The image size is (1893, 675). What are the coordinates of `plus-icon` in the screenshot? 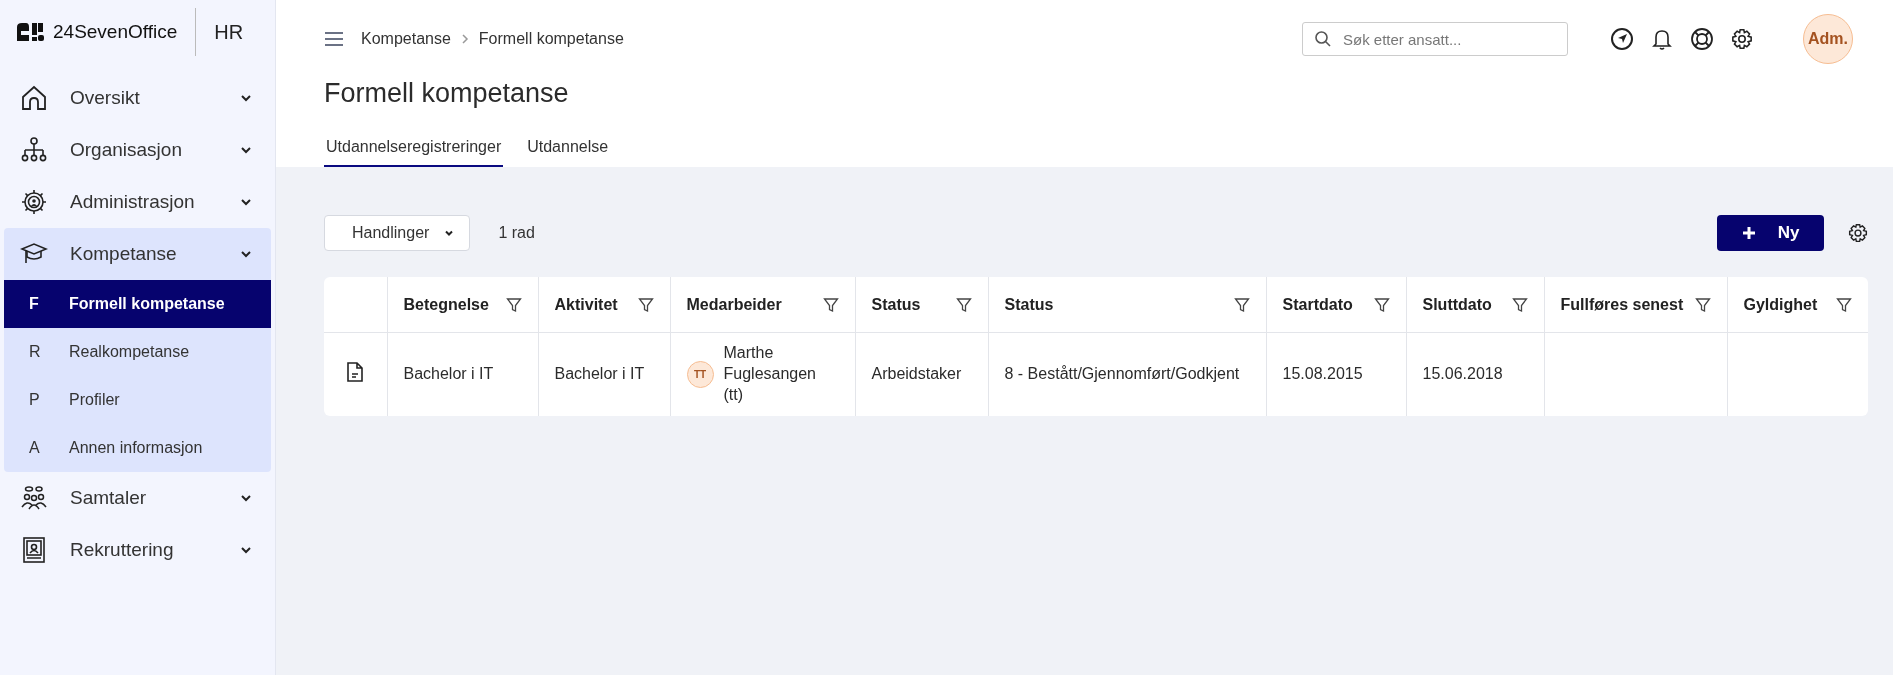 It's located at (1748, 233).